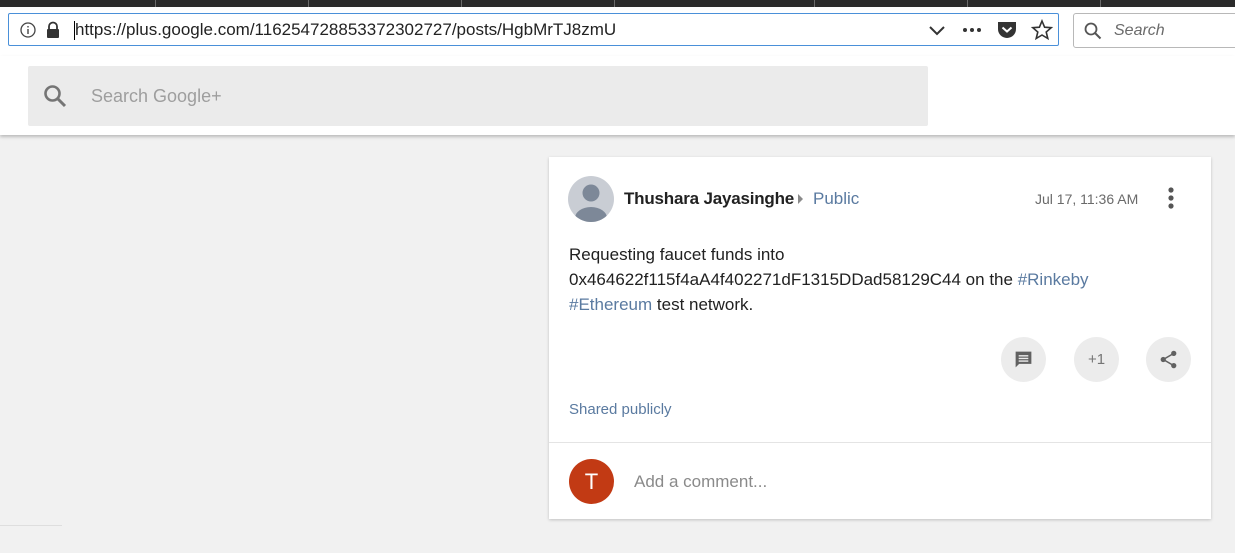 The height and width of the screenshot is (553, 1235). Describe the element at coordinates (880, 442) in the screenshot. I see `comment-divider` at that location.